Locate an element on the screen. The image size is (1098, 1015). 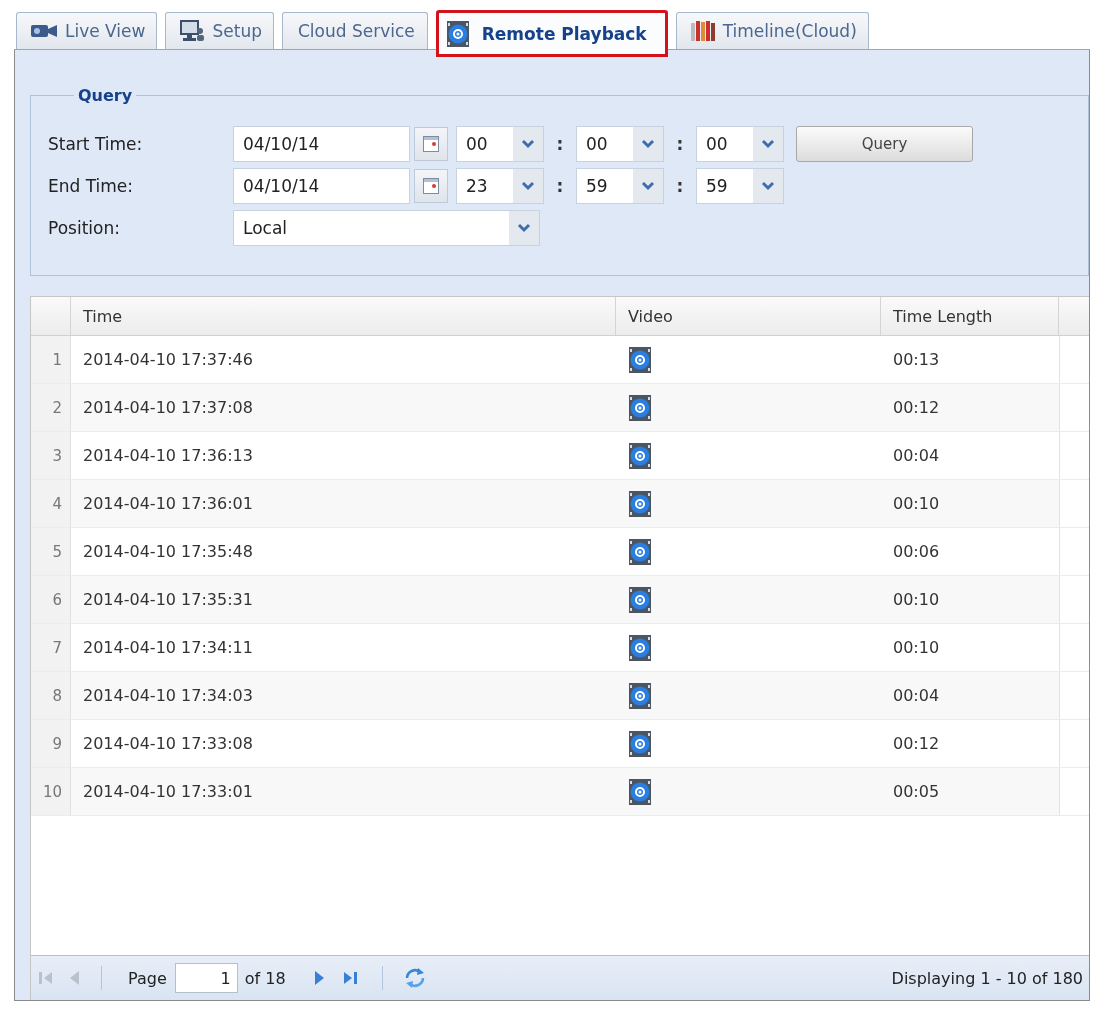
field-label: Position: is located at coordinates (84, 228).